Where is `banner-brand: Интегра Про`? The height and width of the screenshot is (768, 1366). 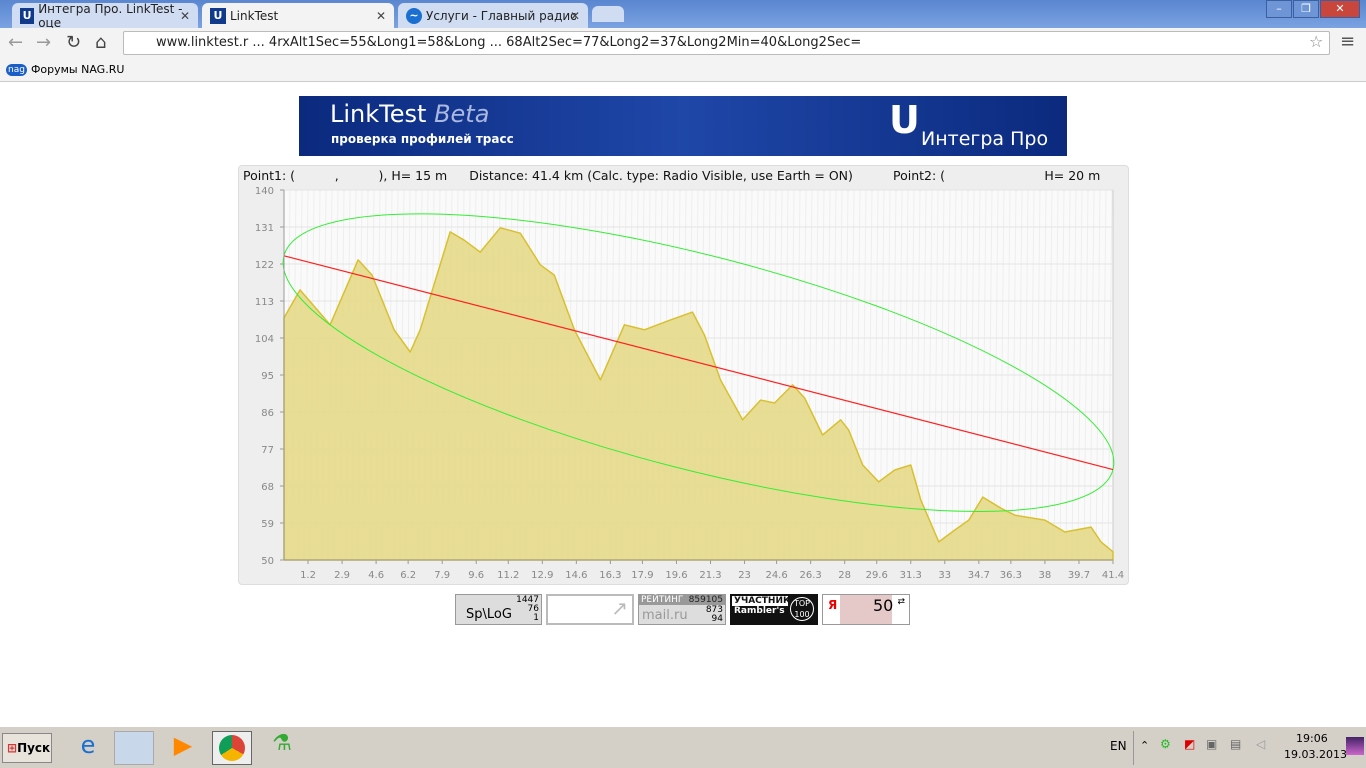 banner-brand: Интегра Про is located at coordinates (985, 139).